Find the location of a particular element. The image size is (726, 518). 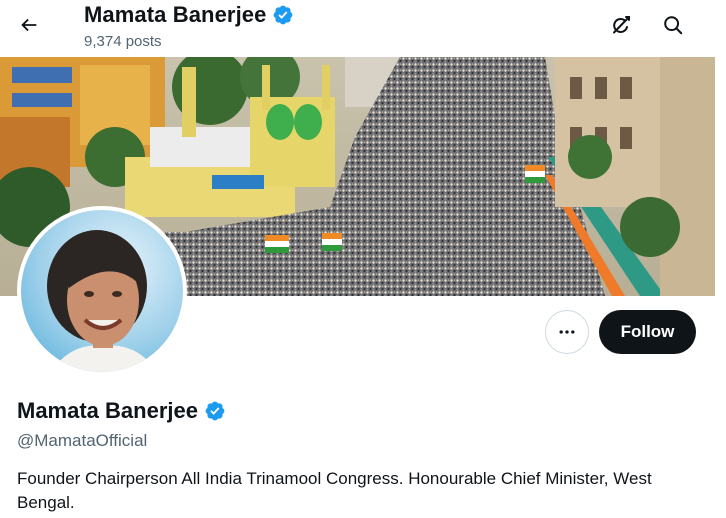

follow-button: Follow is located at coordinates (647, 332).